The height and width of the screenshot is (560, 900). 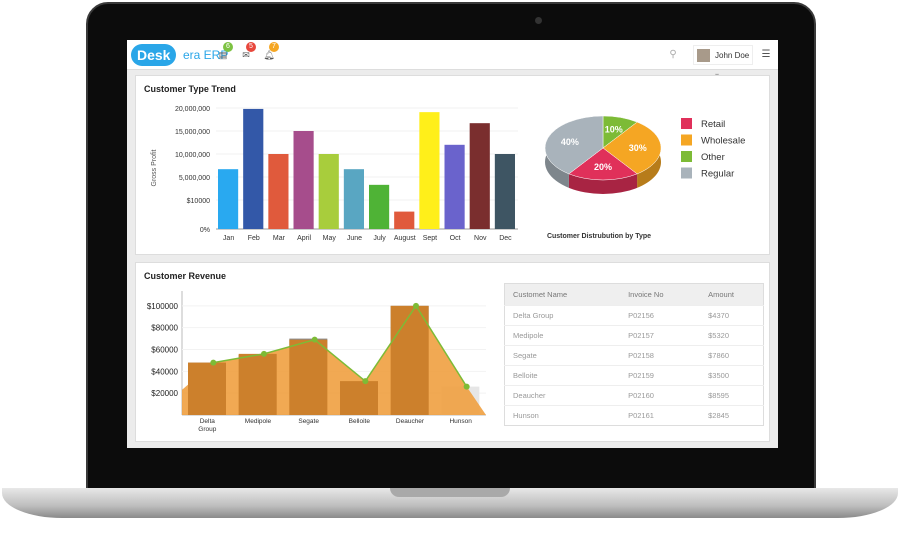 I want to click on search-icon: ⚲, so click(x=673, y=55).